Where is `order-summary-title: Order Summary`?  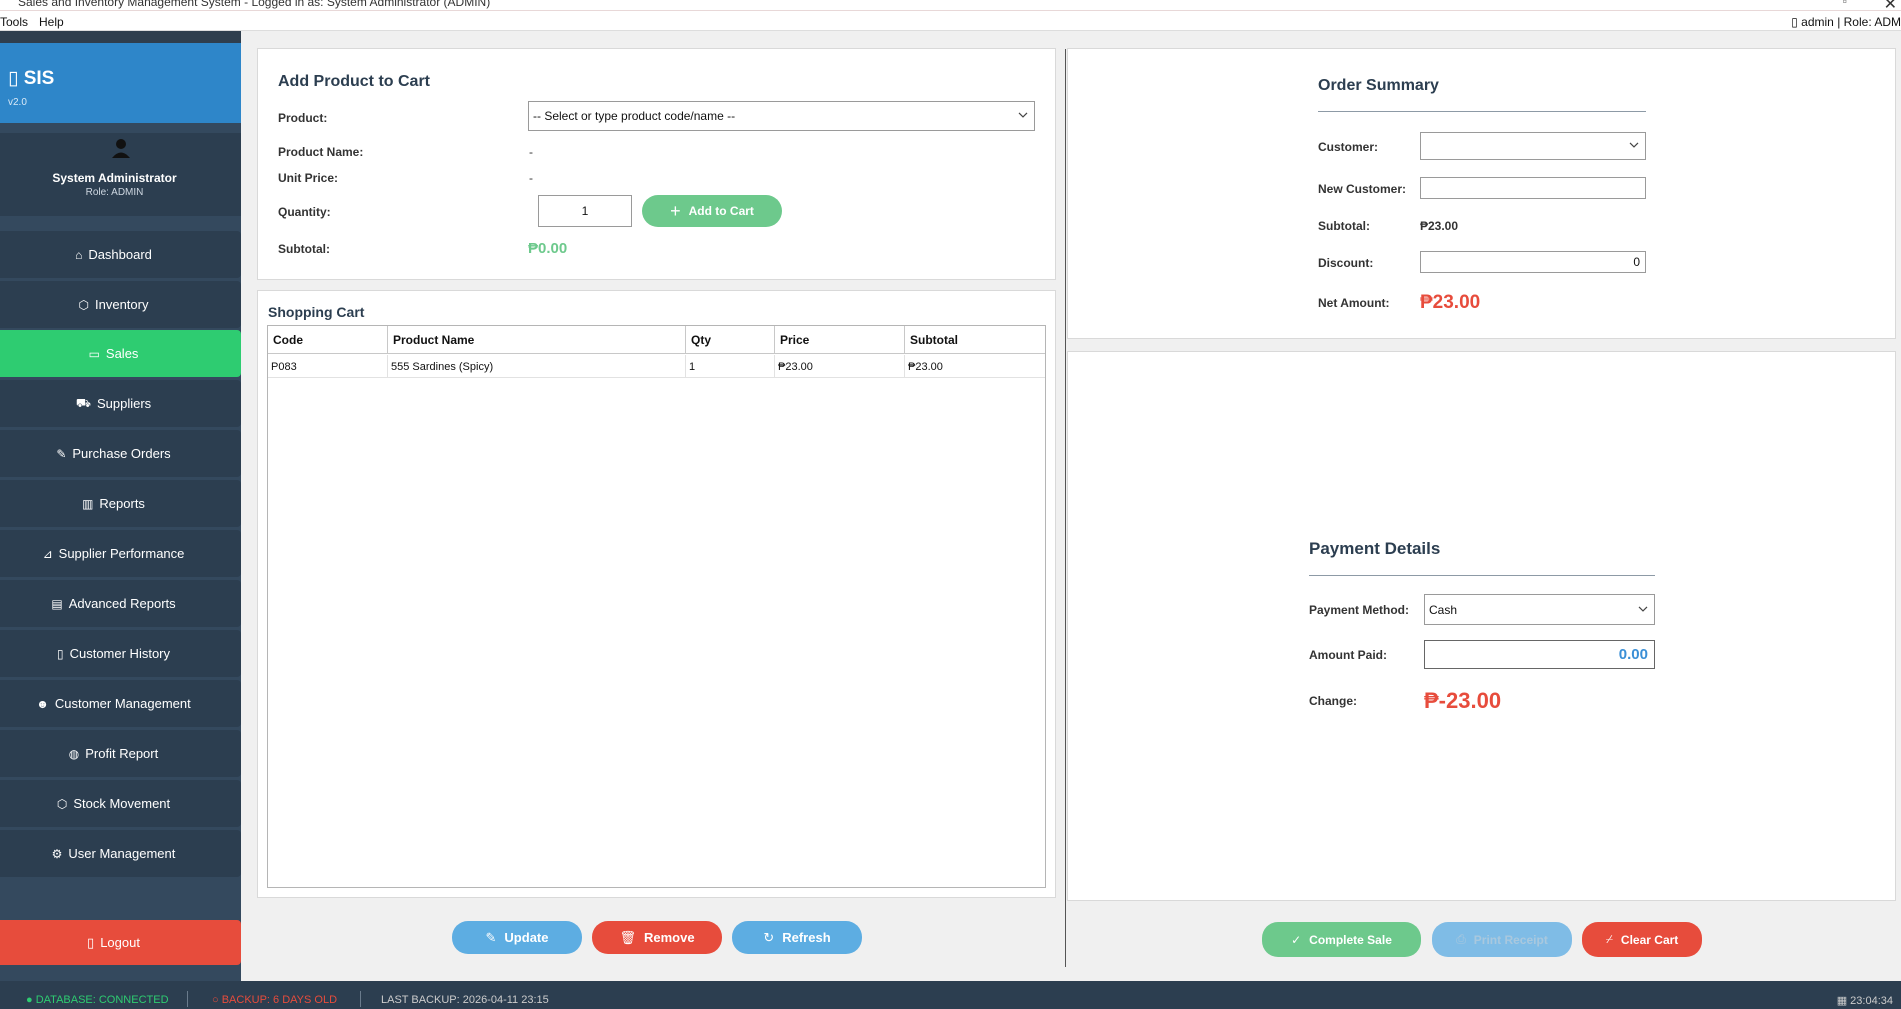
order-summary-title: Order Summary is located at coordinates (1378, 85).